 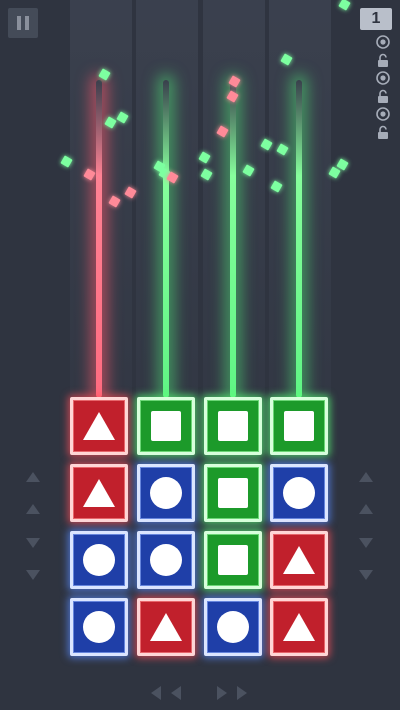 I want to click on tile-r1-c4, so click(x=299, y=426).